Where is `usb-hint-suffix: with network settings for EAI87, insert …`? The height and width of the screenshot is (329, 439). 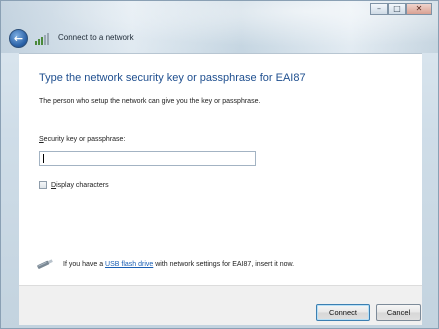
usb-hint-suffix: with network settings for EAI87, insert … is located at coordinates (224, 264).